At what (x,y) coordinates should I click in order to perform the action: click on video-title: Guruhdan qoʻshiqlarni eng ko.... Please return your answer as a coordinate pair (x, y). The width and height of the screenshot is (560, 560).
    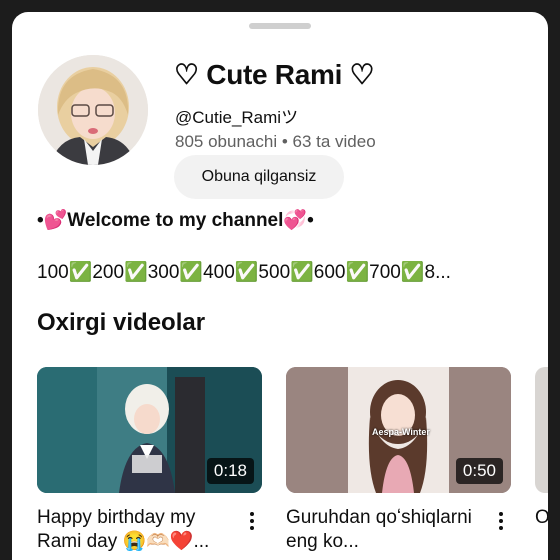
    Looking at the image, I should click on (386, 530).